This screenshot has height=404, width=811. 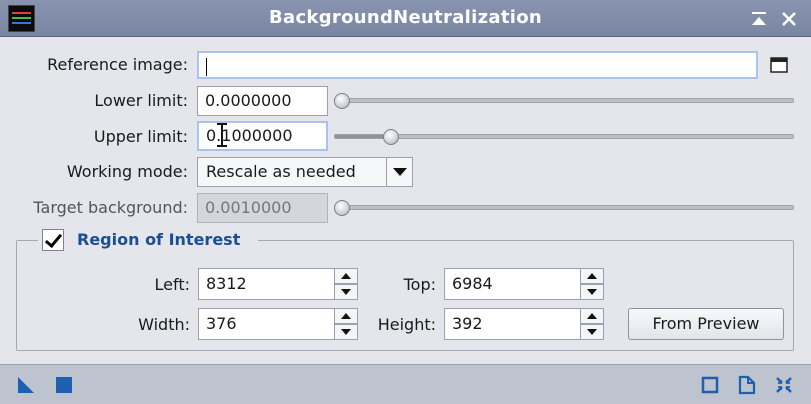 What do you see at coordinates (419, 284) in the screenshot?
I see `roi-top-label: Top:` at bounding box center [419, 284].